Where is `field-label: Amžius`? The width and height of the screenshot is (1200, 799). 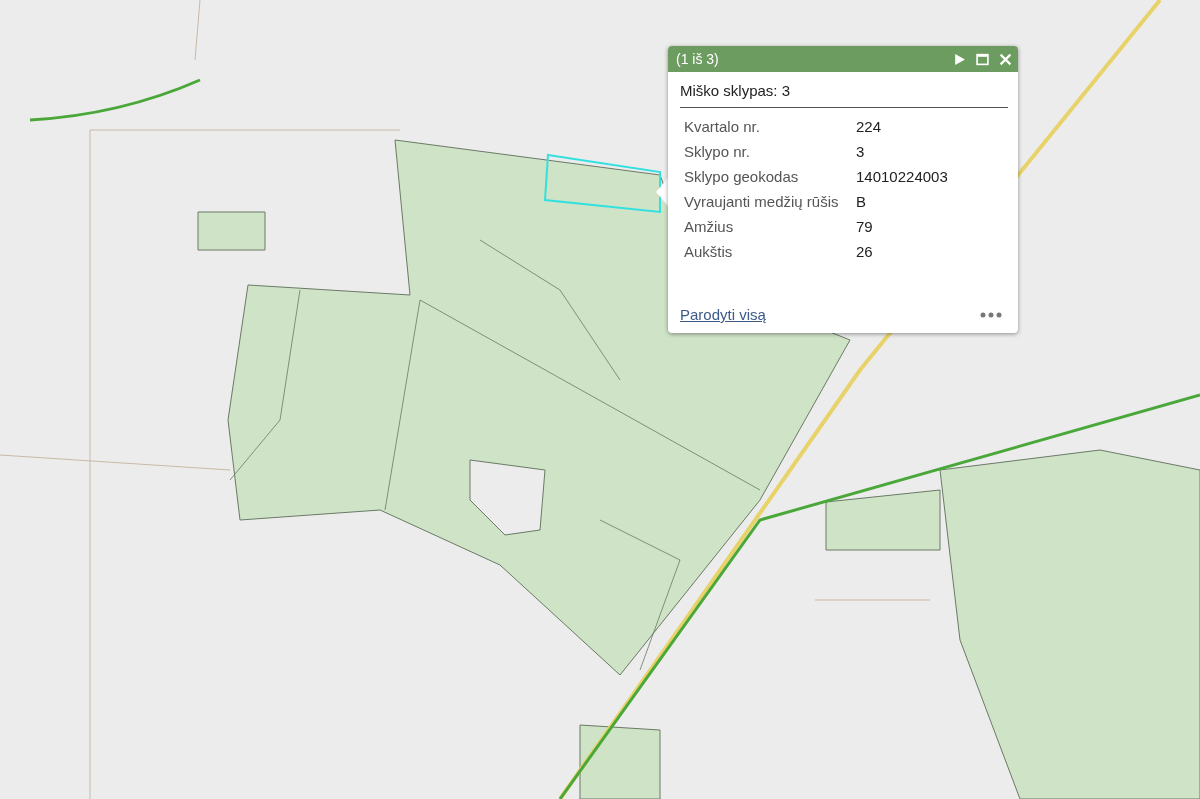 field-label: Amžius is located at coordinates (709, 226).